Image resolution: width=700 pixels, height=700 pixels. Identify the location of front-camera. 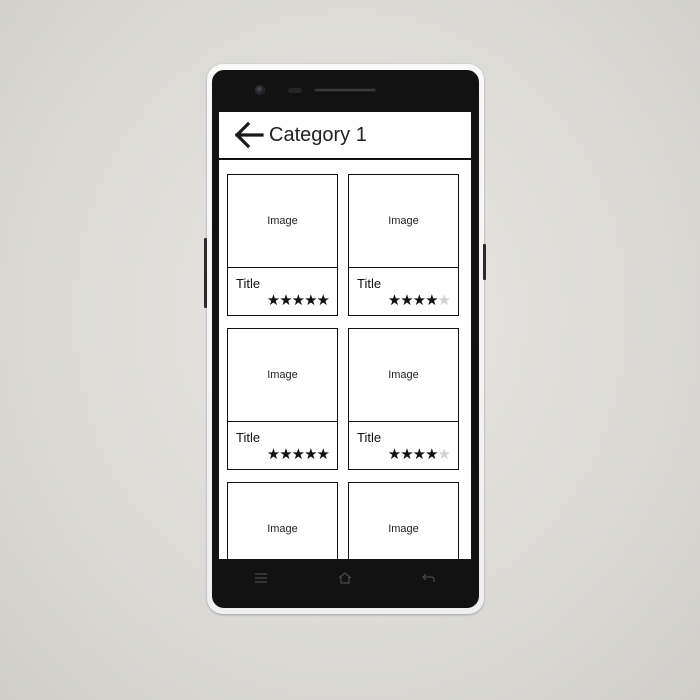
(260, 90).